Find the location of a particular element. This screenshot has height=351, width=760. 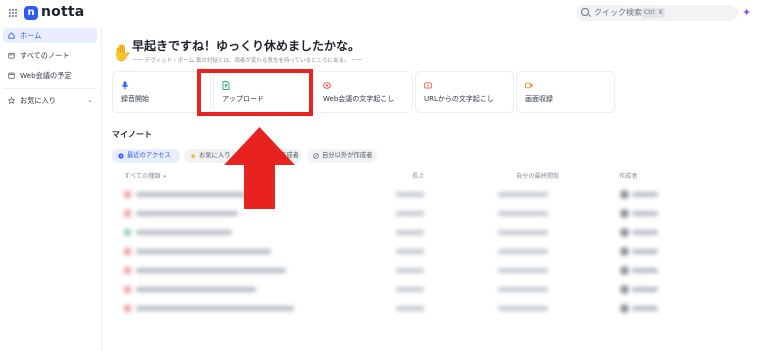

sidebar: ホーム すべてのノート Web会議の予定 お気に入り ⌄ is located at coordinates (51, 188).